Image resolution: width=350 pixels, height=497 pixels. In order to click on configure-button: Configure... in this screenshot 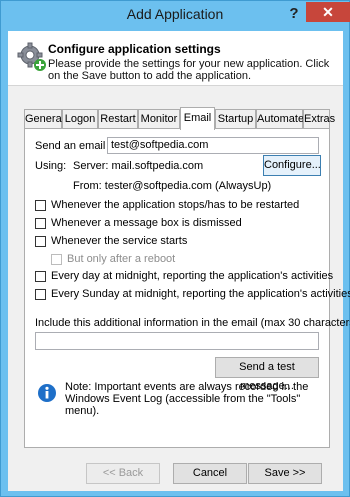, I will do `click(292, 165)`.